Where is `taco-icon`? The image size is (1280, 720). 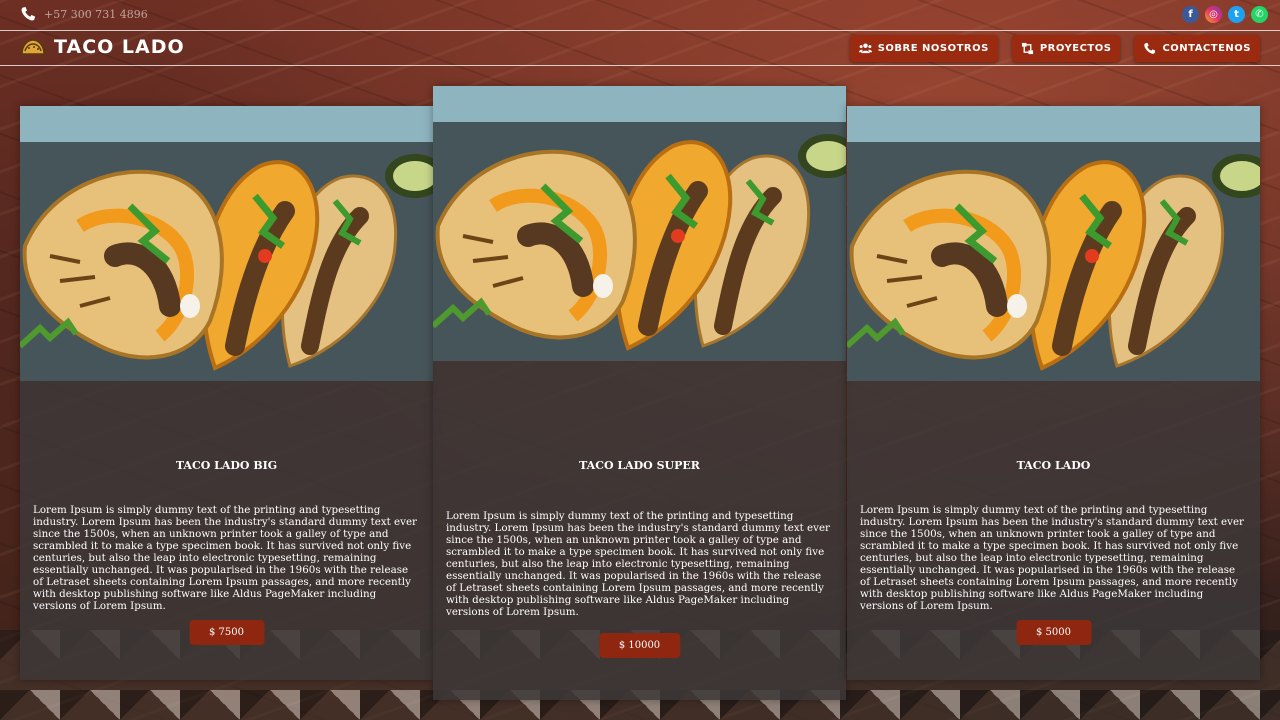
taco-icon is located at coordinates (33, 47).